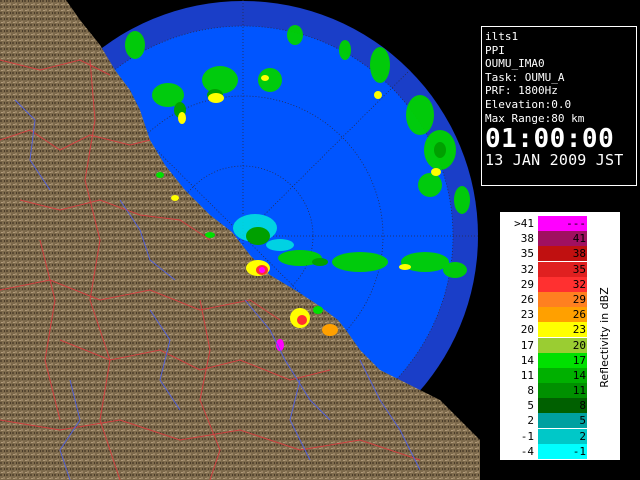  I want to click on legend-high-value: 35, so click(579, 269).